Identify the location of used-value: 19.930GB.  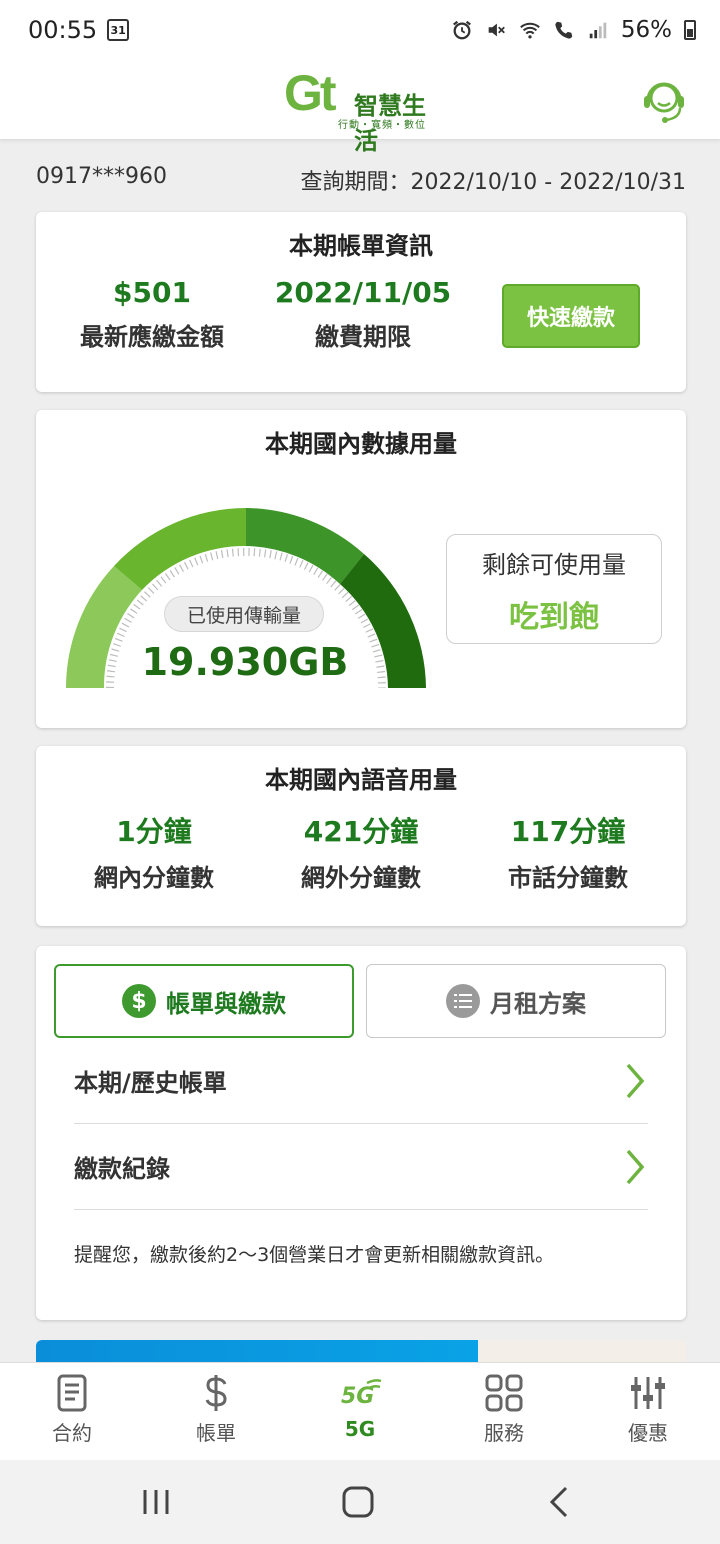
(245, 662).